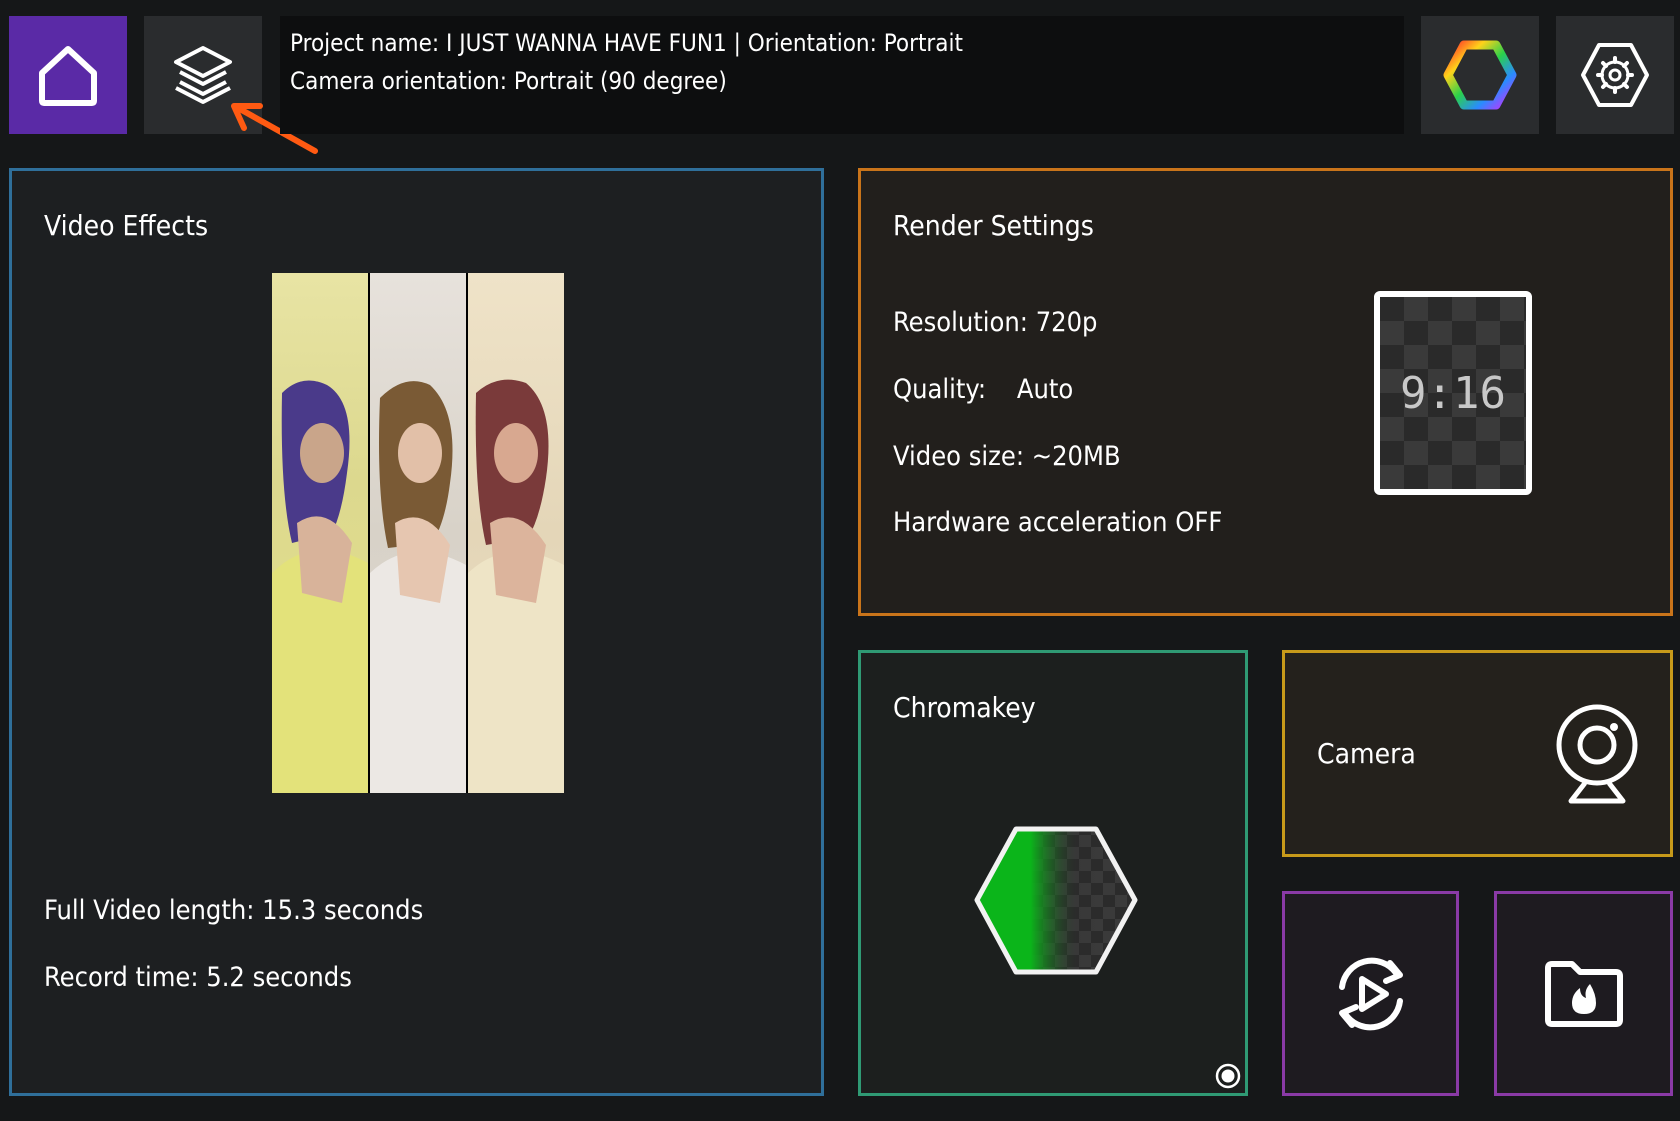  Describe the element at coordinates (508, 81) in the screenshot. I see `camera-orientation-line: Camera orientation: Portrait (90 degree)` at that location.